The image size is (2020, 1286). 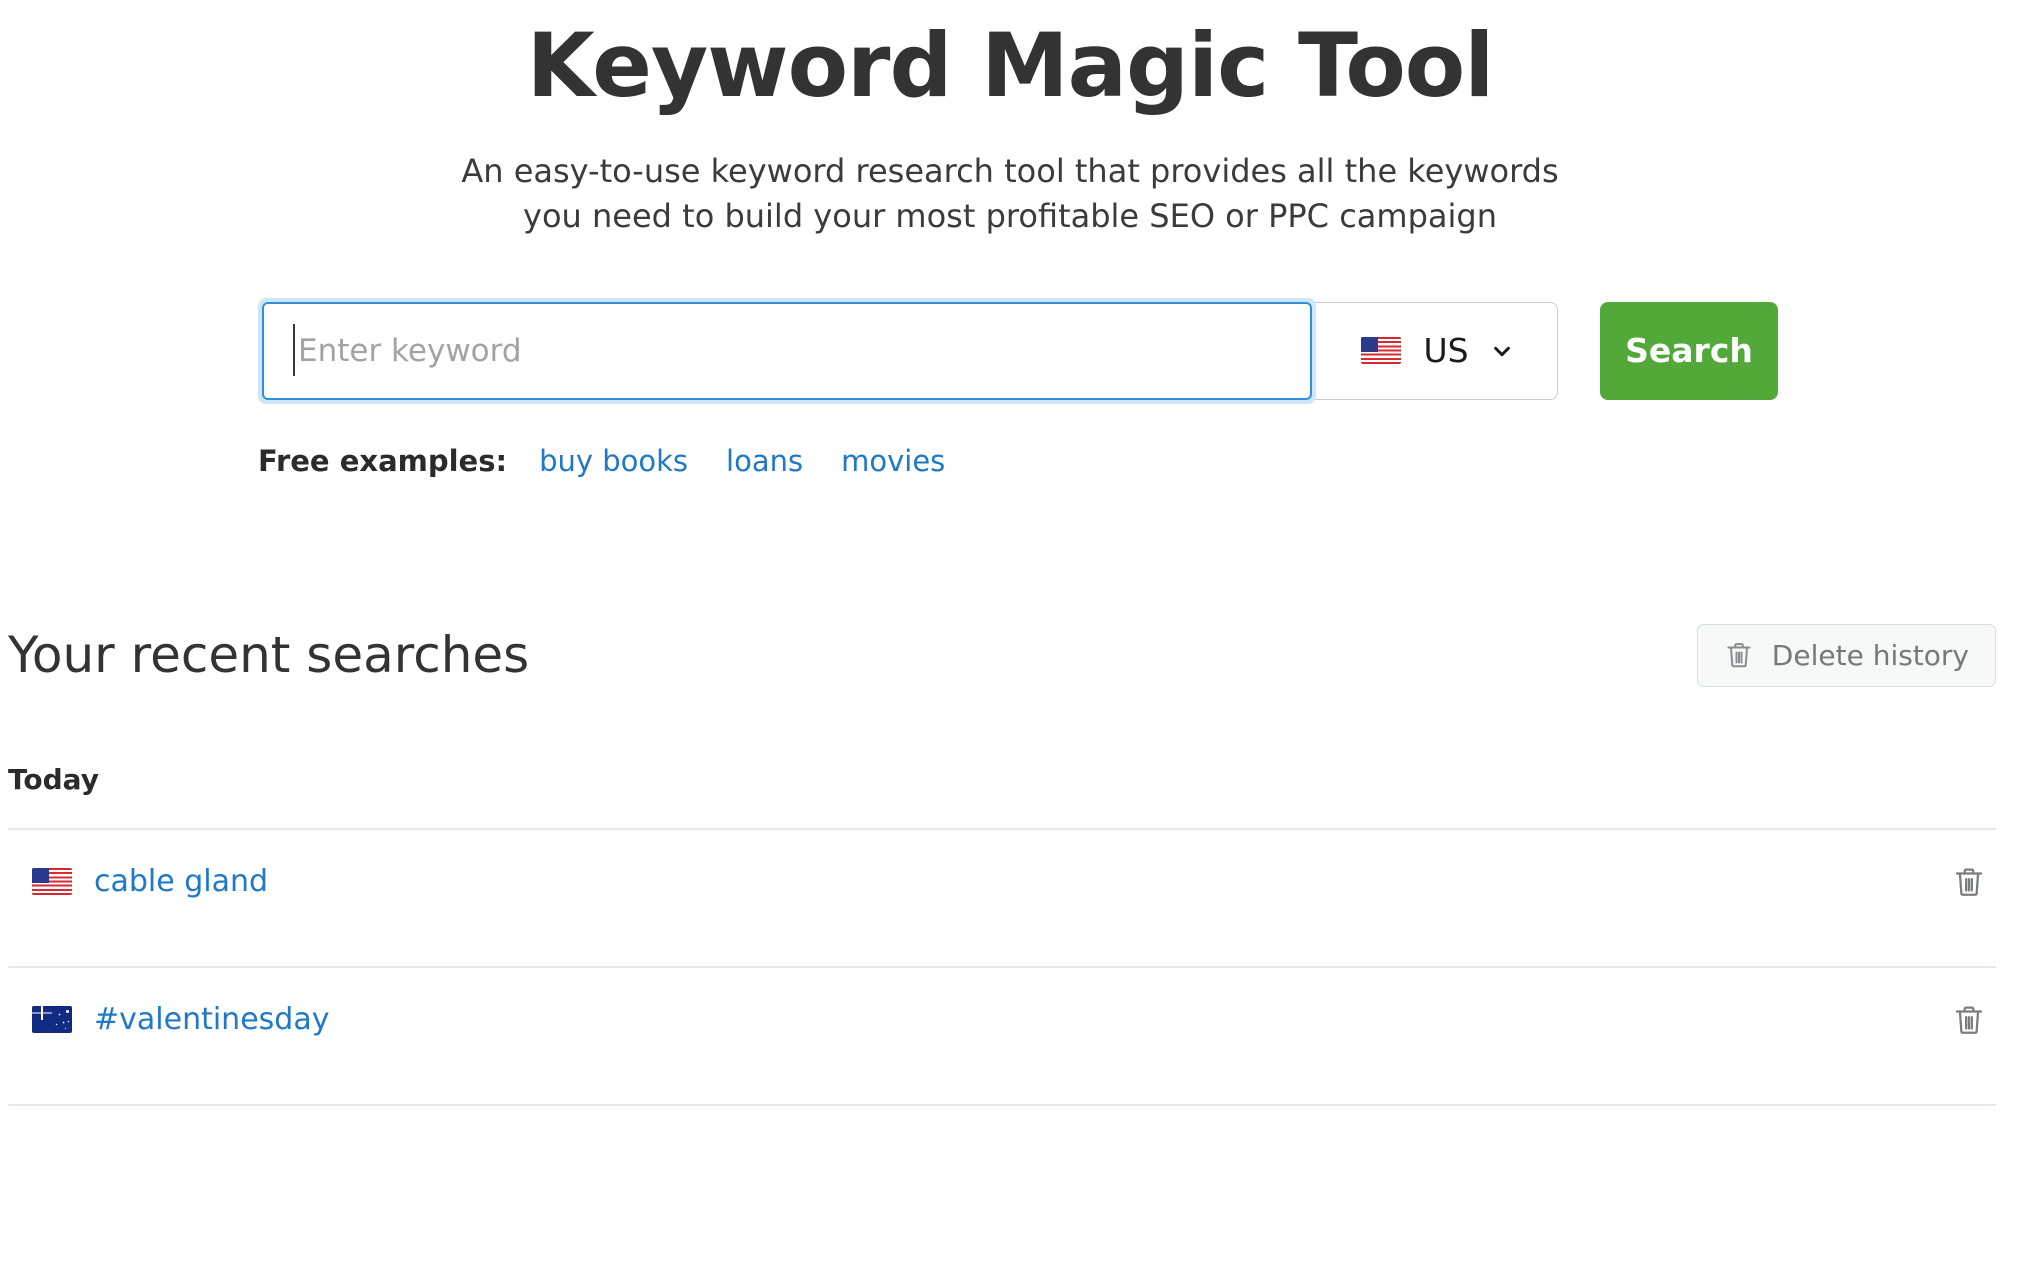 I want to click on recent-searches-title: Your recent searches, so click(x=269, y=655).